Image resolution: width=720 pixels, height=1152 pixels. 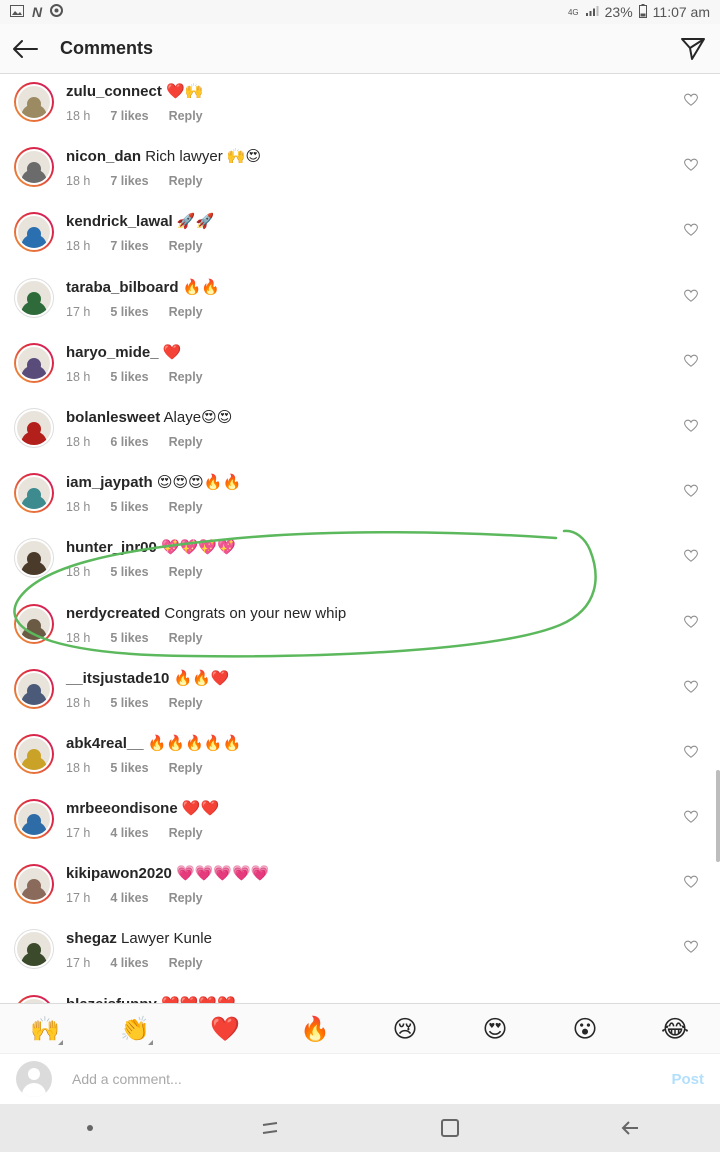 I want to click on comment-username: iam_jaypath, so click(x=109, y=482).